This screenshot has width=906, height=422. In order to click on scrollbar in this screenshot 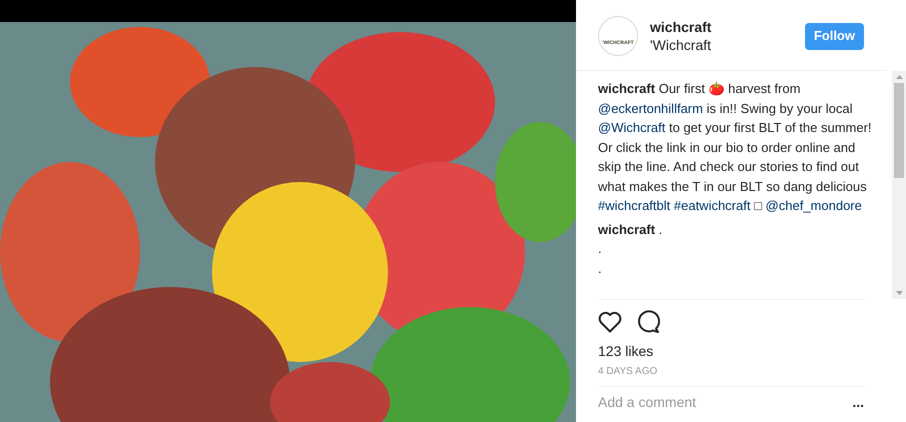, I will do `click(899, 185)`.